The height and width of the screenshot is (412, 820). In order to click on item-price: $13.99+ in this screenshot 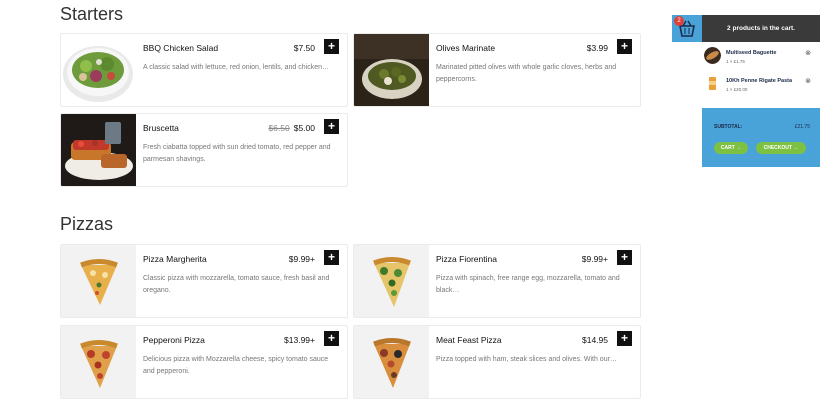, I will do `click(299, 340)`.